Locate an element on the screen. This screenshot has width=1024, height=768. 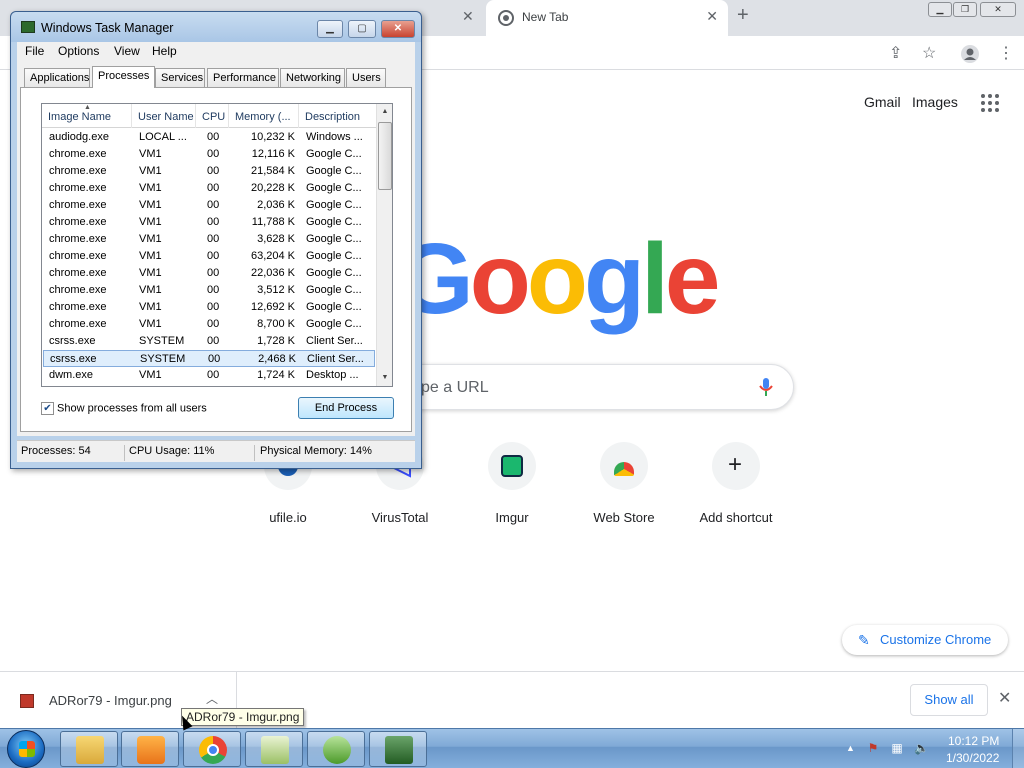
scrollbar-thumb is located at coordinates (385, 156).